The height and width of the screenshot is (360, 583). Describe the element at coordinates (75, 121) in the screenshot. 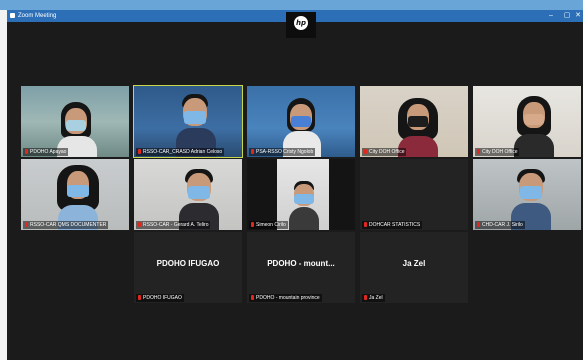

I see `video-tile: PDOHO Apayao` at that location.